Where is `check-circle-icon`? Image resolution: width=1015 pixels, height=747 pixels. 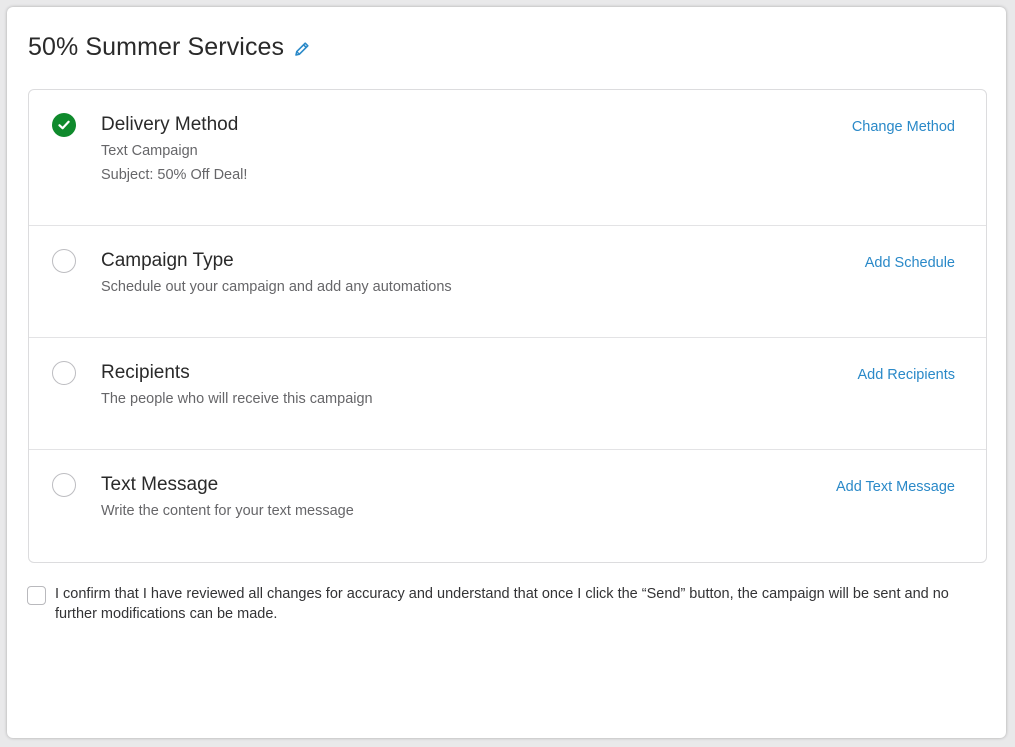
check-circle-icon is located at coordinates (64, 125).